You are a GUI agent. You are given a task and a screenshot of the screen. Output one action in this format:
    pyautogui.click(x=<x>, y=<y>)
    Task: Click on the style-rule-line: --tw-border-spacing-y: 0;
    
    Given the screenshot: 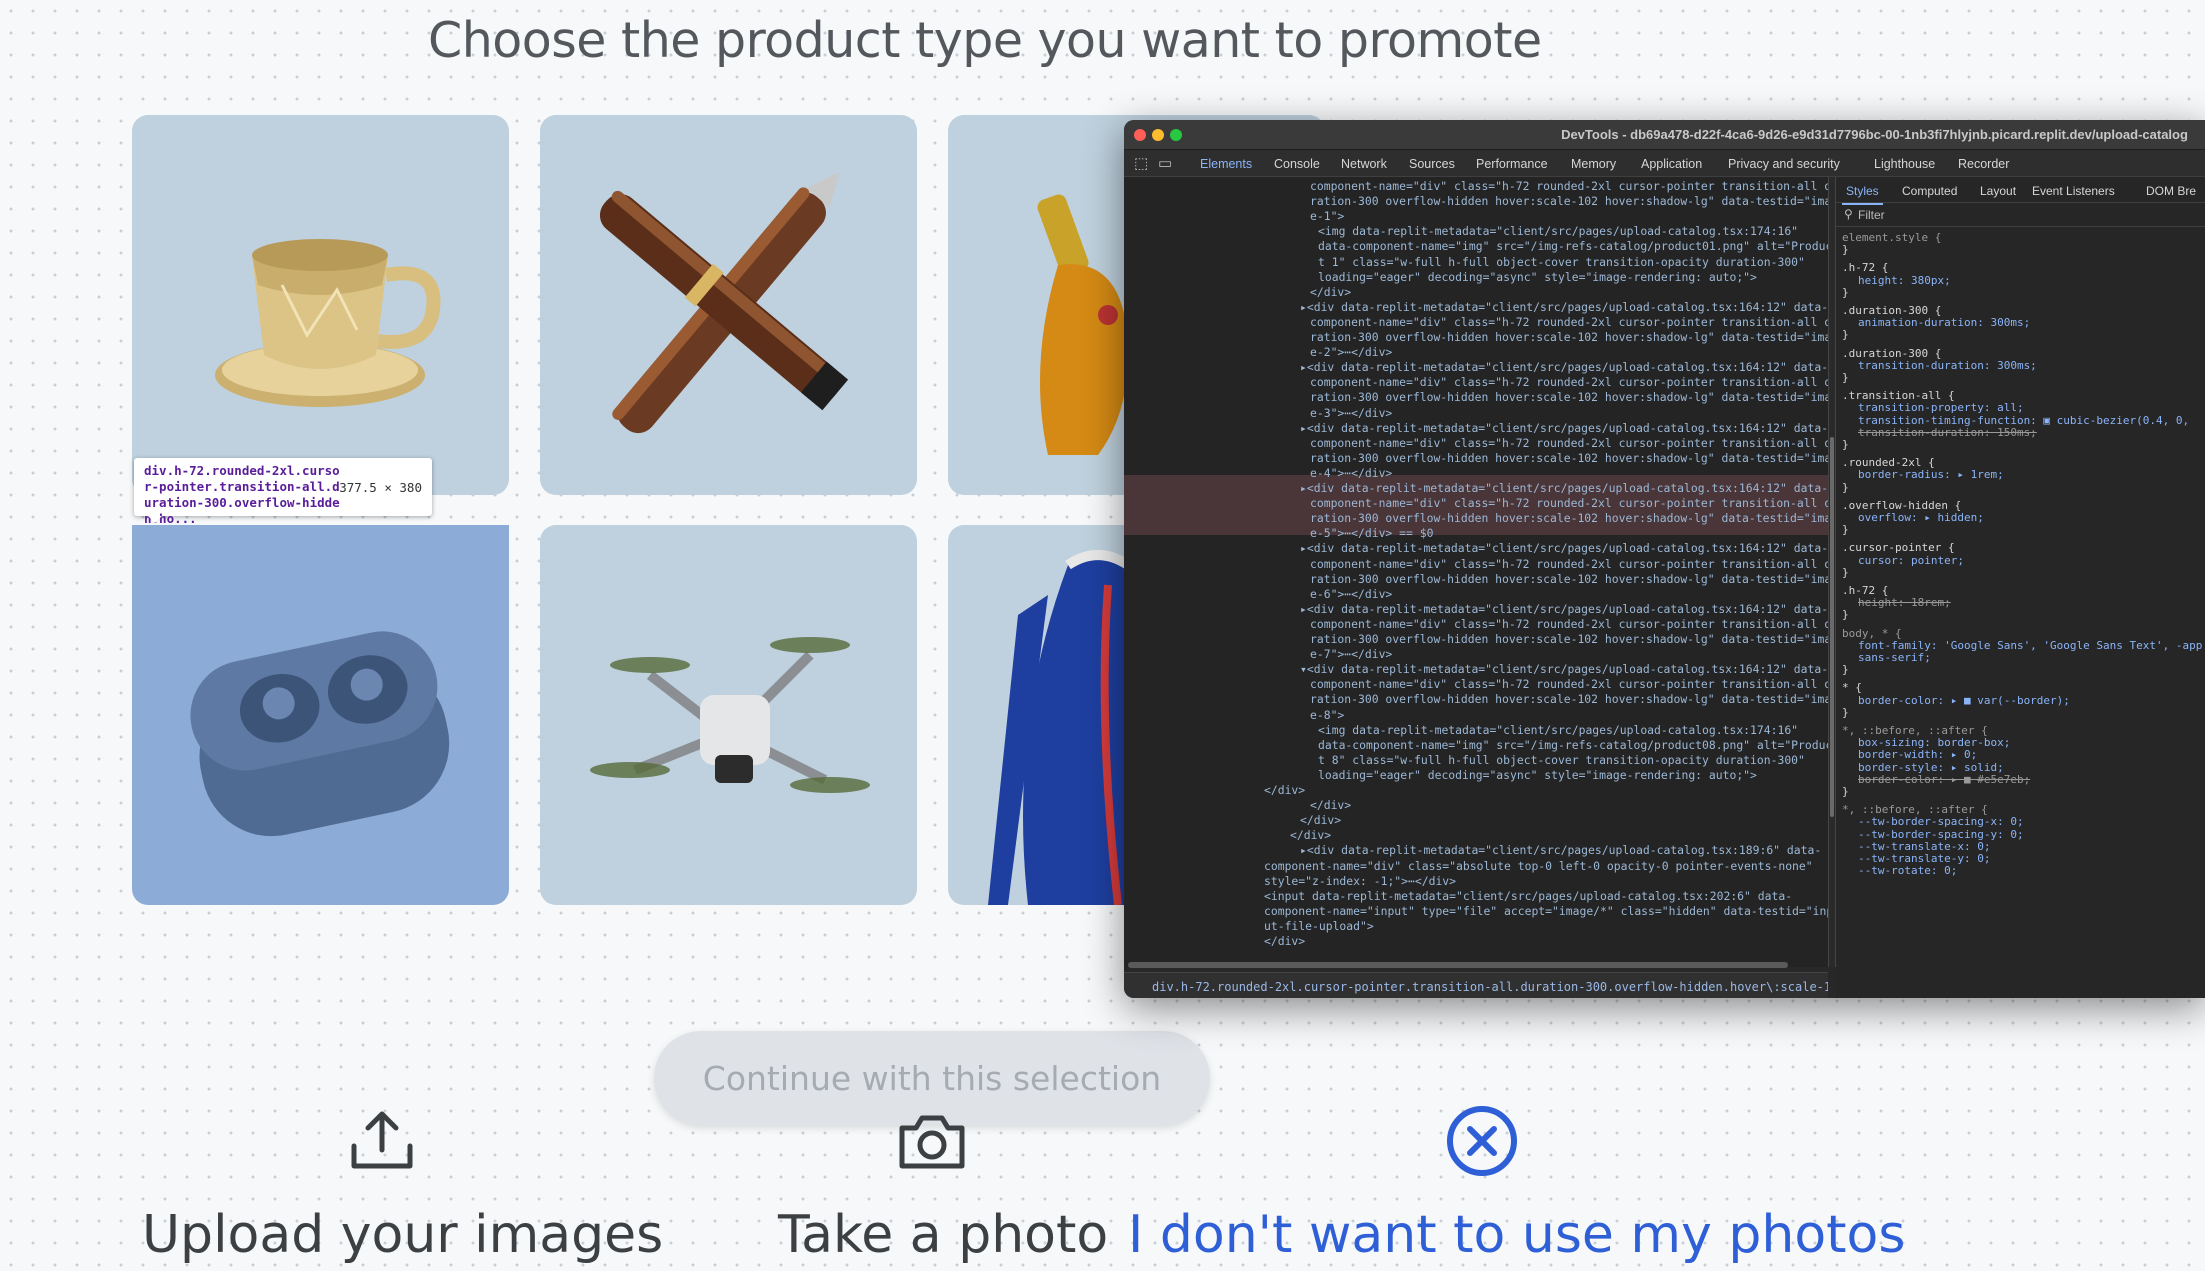 What is the action you would take?
    pyautogui.click(x=1941, y=834)
    